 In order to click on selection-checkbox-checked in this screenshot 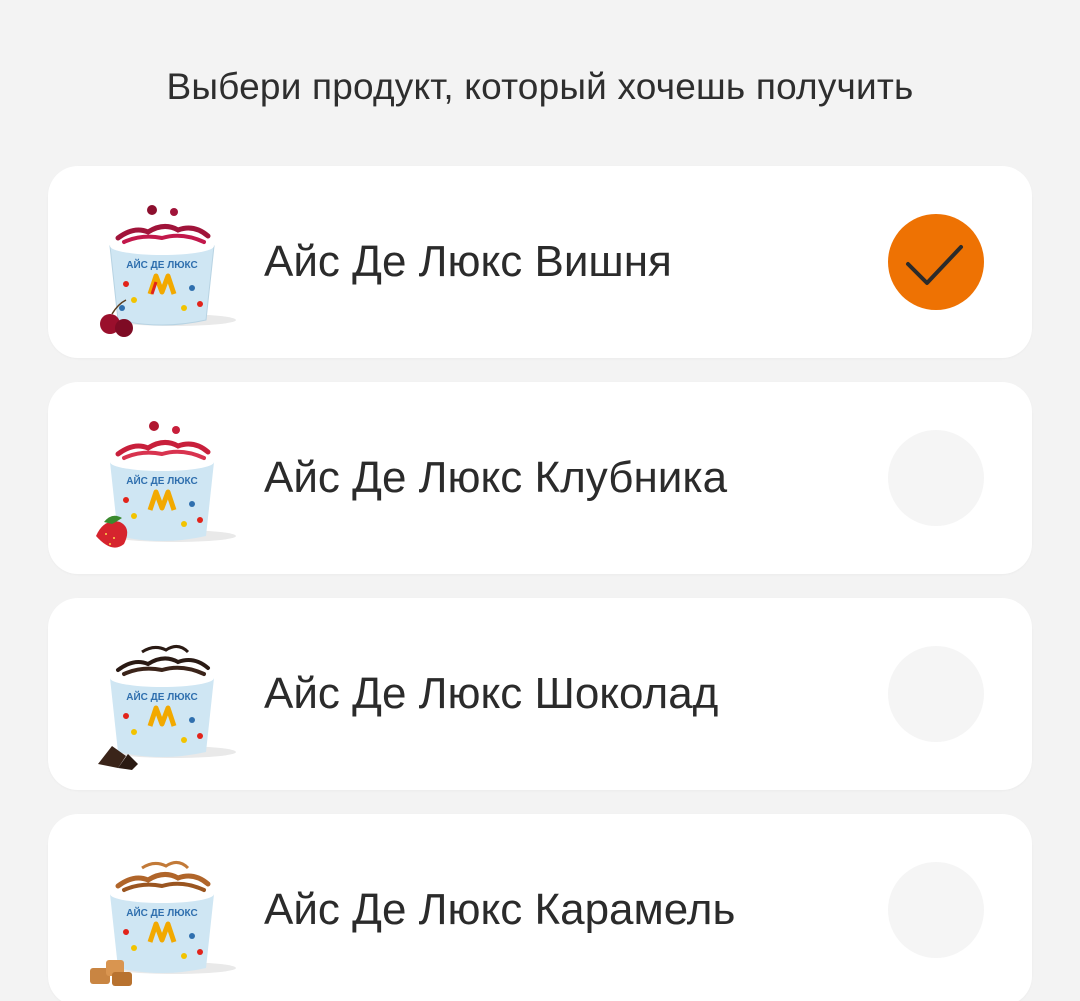, I will do `click(936, 262)`.